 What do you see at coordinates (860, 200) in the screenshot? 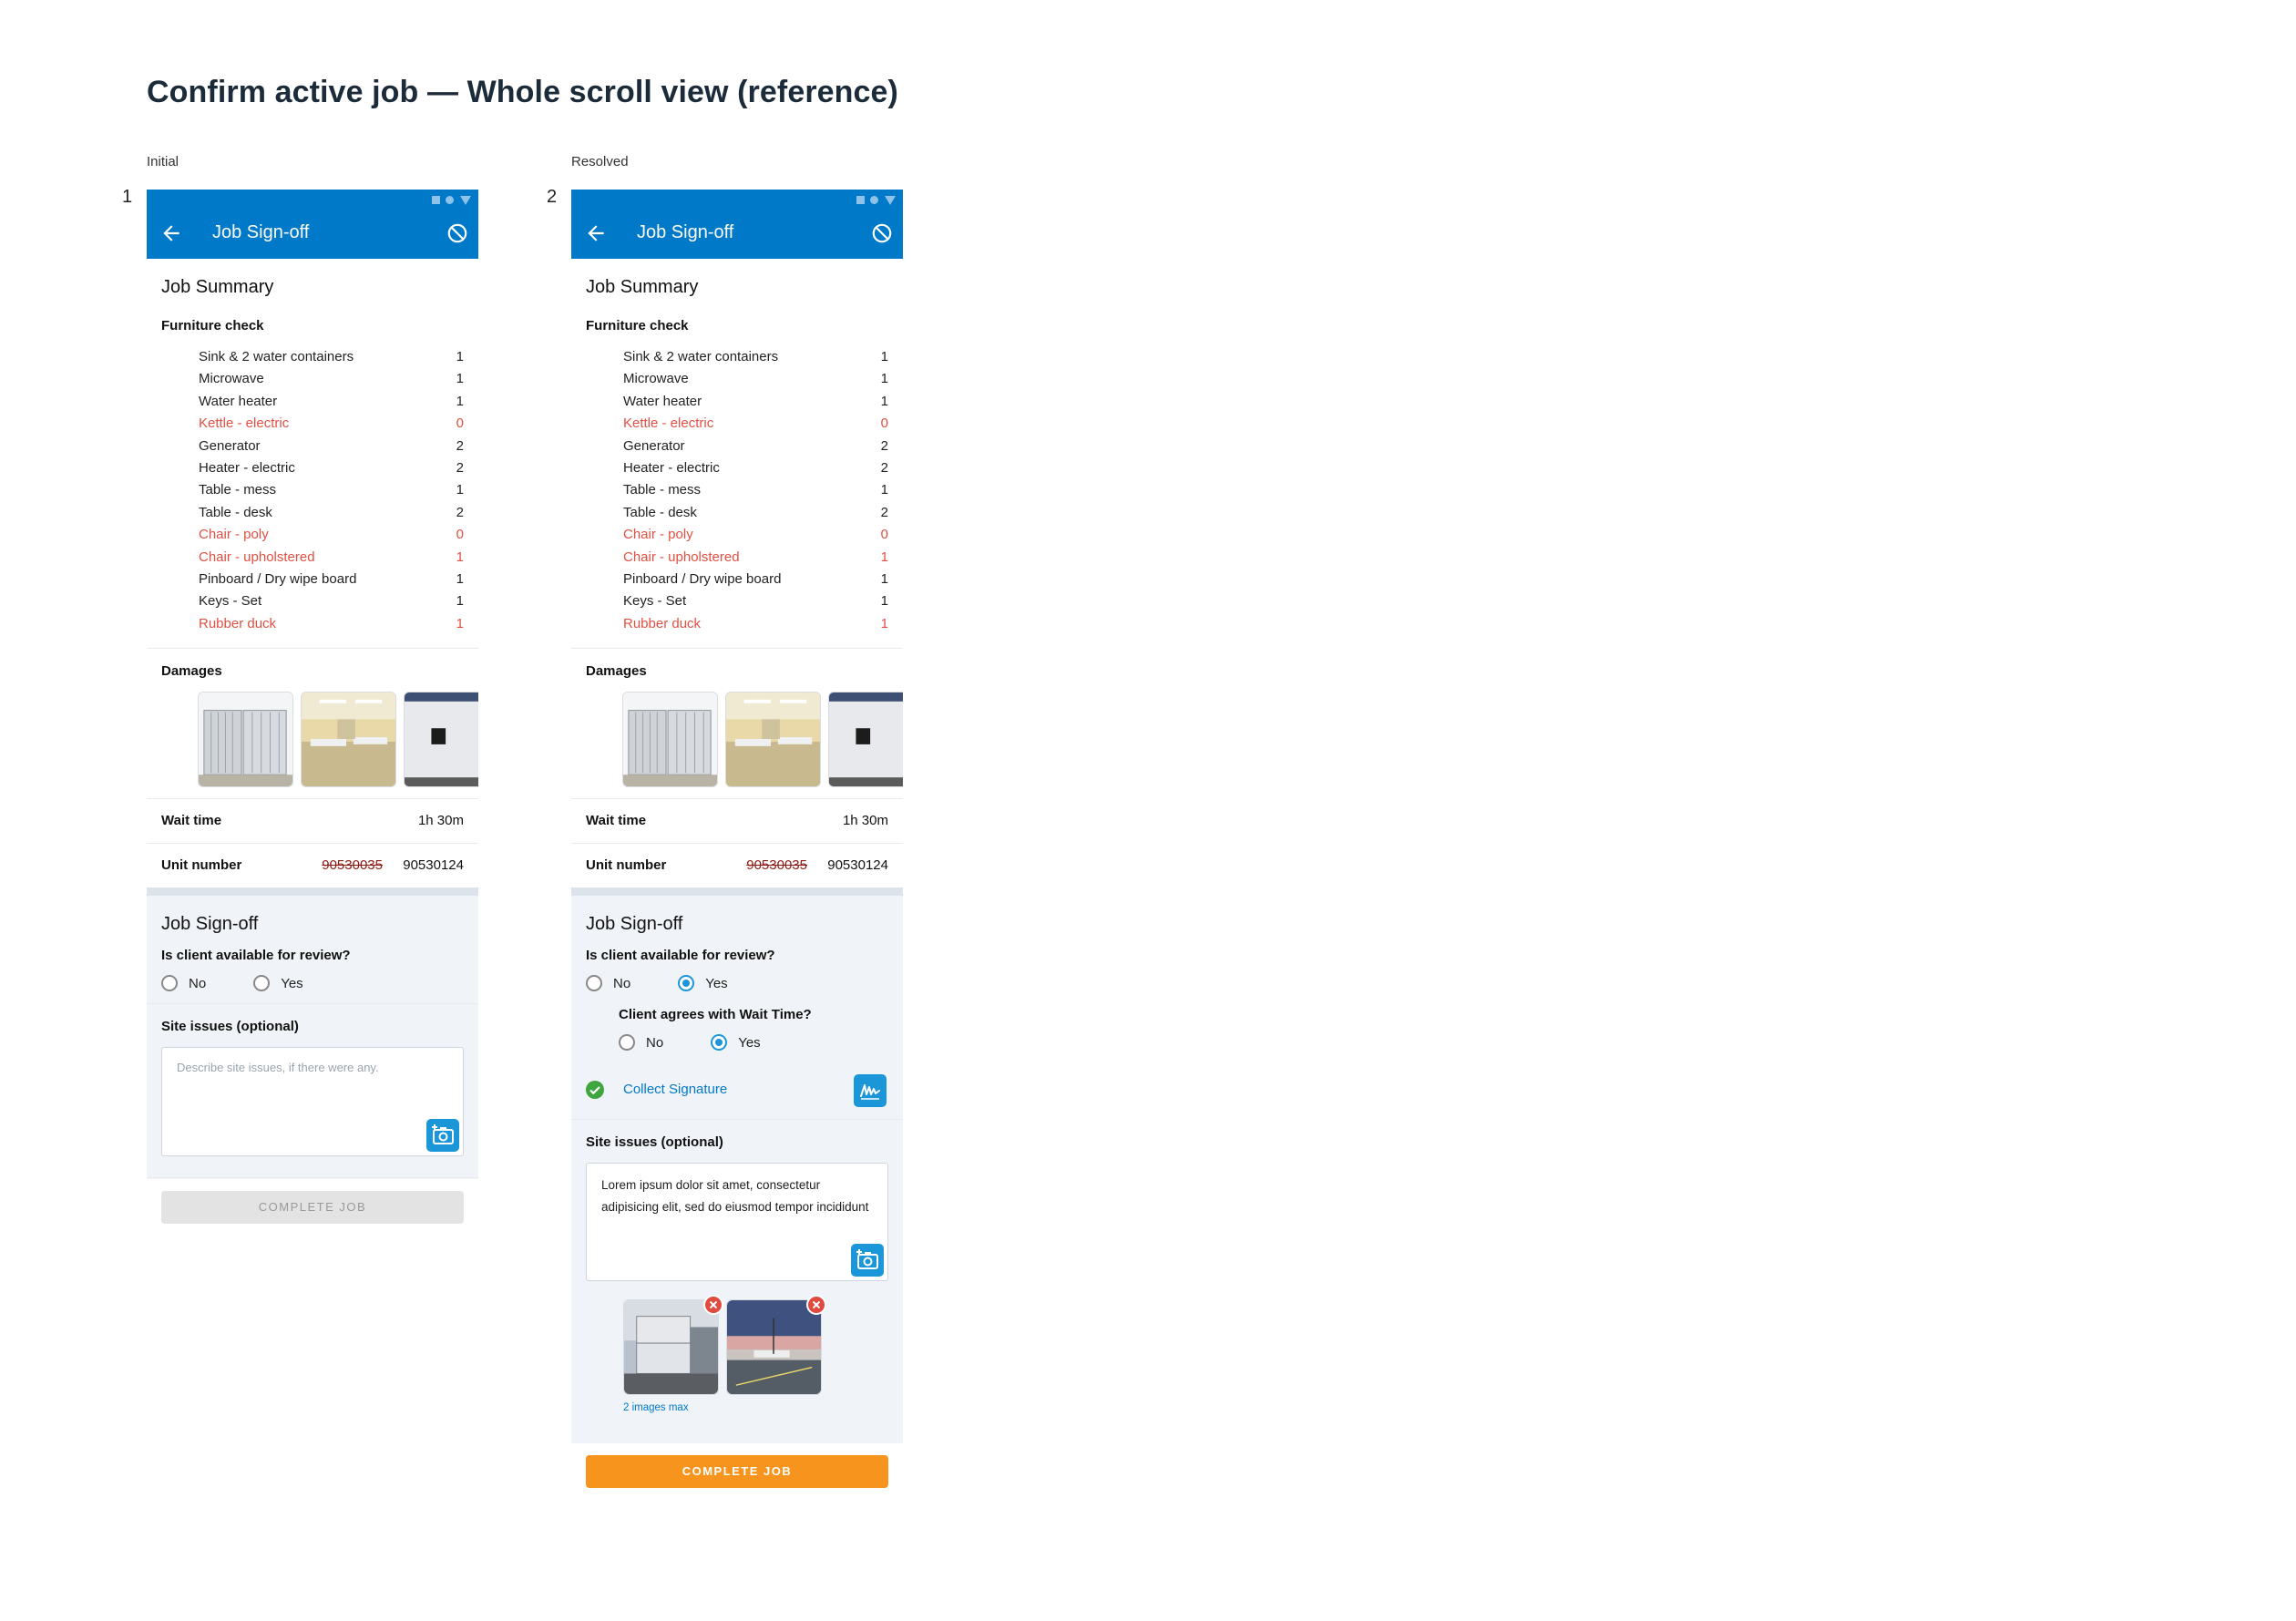
I see `signal-icon` at bounding box center [860, 200].